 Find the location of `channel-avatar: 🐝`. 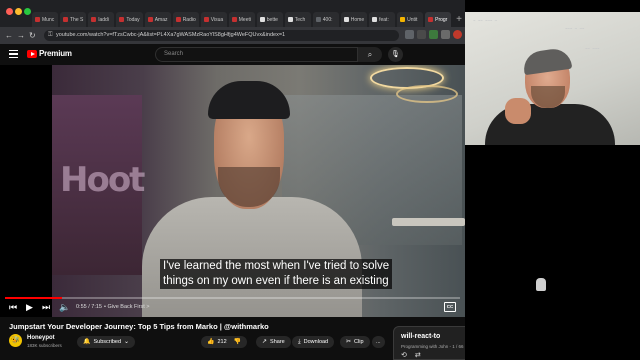

channel-avatar: 🐝 is located at coordinates (15, 340).